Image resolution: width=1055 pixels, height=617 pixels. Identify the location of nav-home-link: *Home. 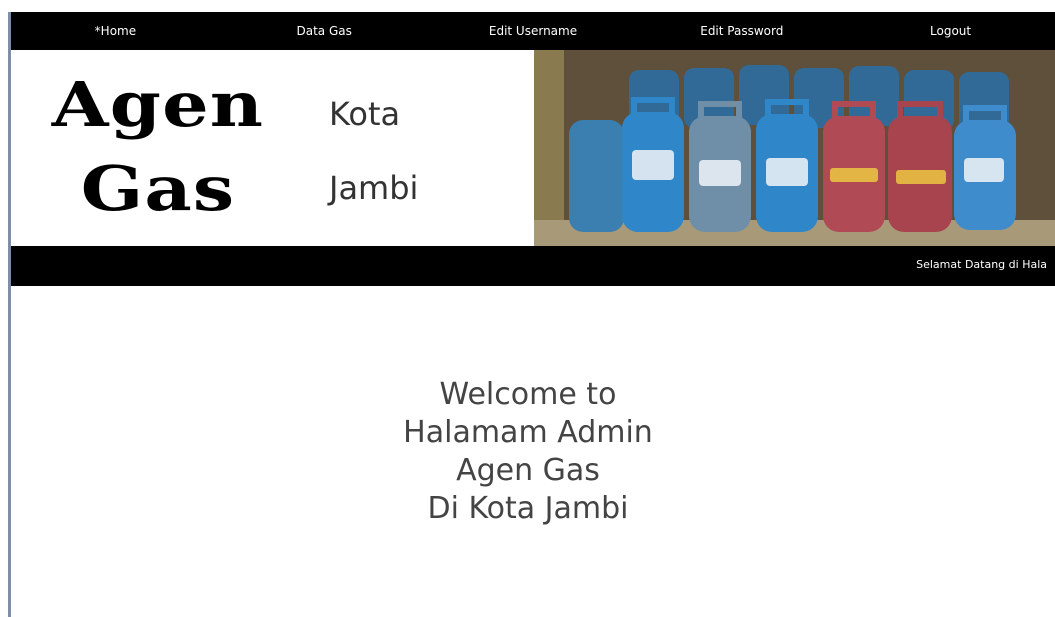
(115, 31).